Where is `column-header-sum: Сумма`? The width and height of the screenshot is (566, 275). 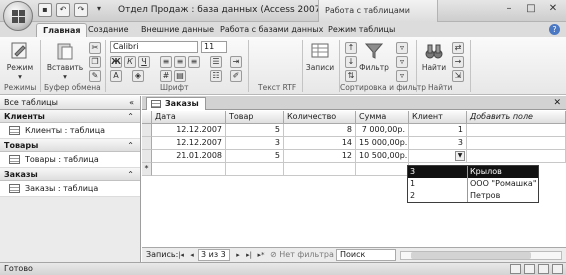 column-header-sum: Сумма is located at coordinates (382, 117).